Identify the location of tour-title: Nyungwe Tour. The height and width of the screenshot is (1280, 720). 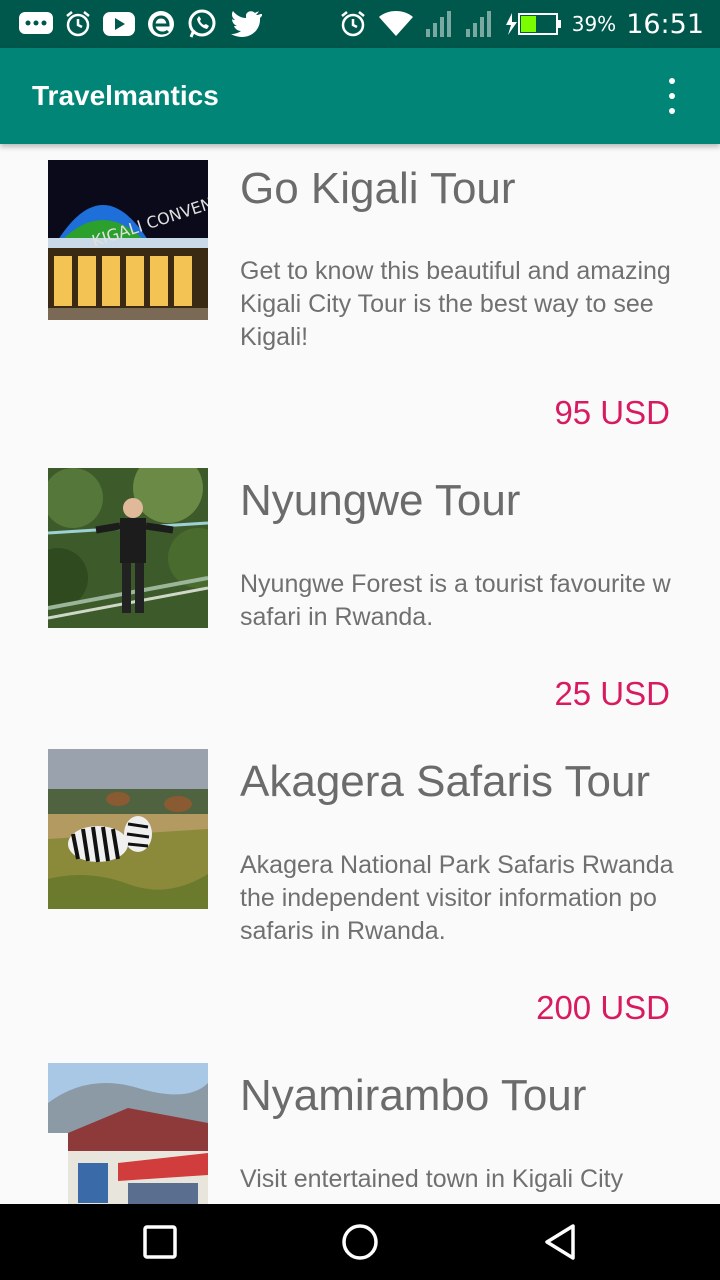
(380, 500).